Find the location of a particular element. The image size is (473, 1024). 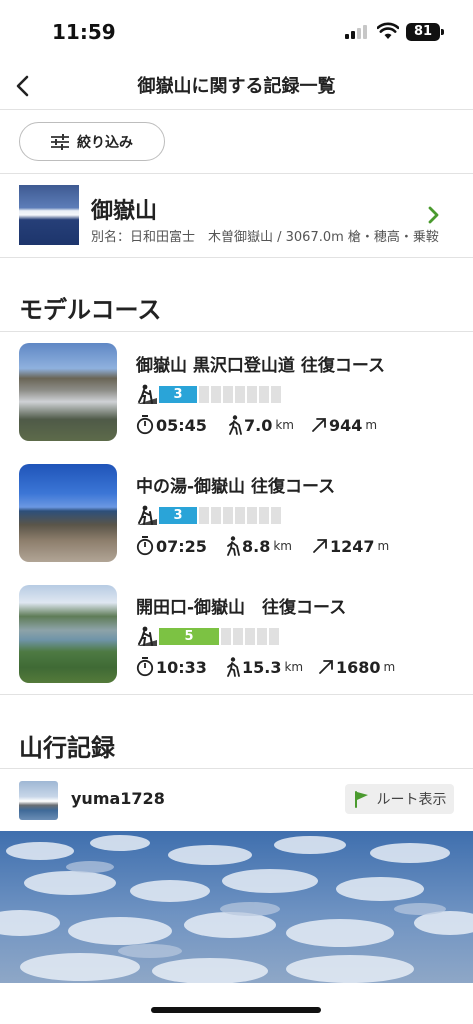

stat-distance: 15.3 km is located at coordinates (272, 667).